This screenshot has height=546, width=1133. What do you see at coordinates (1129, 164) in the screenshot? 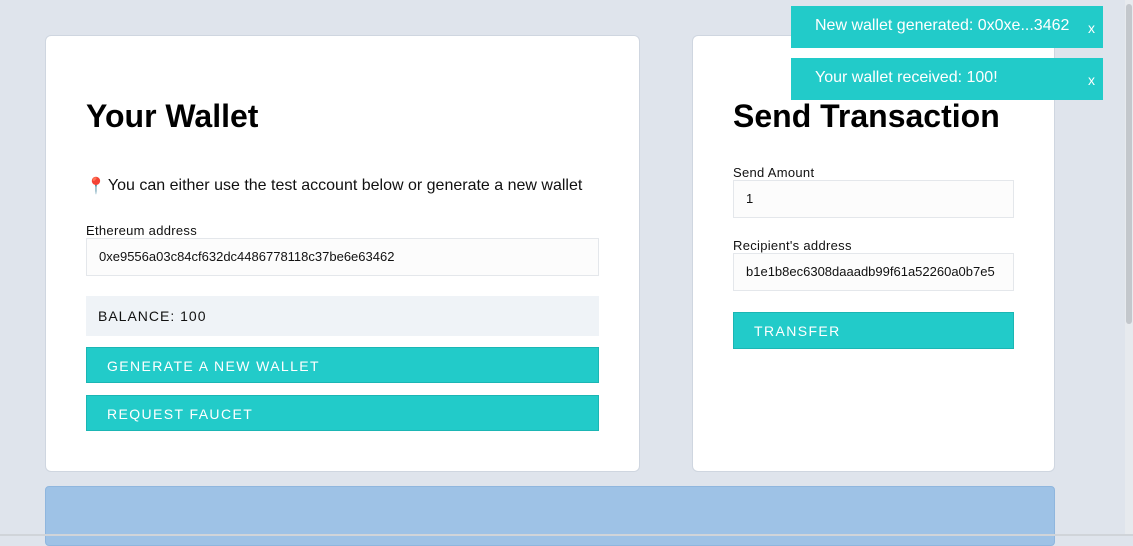
I see `scrollbar-thumb` at bounding box center [1129, 164].